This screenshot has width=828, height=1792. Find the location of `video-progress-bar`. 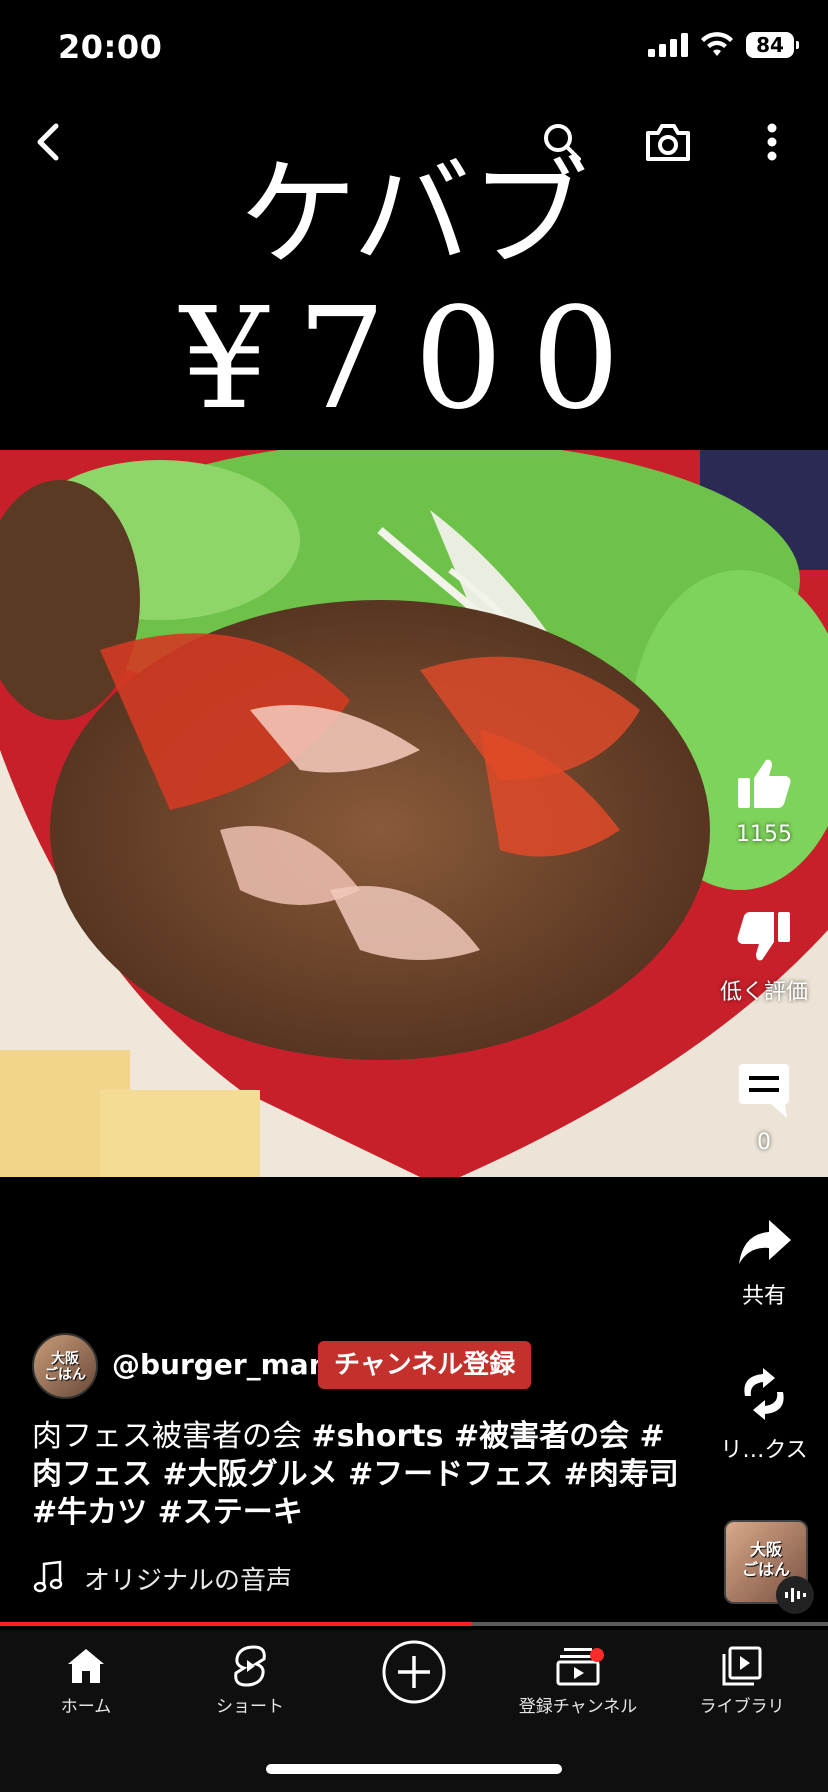

video-progress-bar is located at coordinates (414, 1624).